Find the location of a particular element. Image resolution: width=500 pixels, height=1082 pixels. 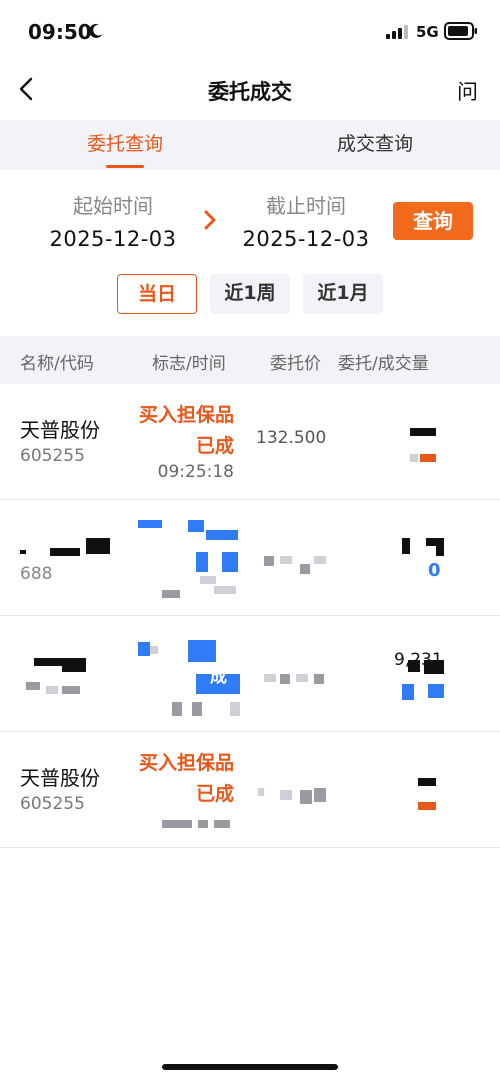

help-button: 问 is located at coordinates (467, 91).